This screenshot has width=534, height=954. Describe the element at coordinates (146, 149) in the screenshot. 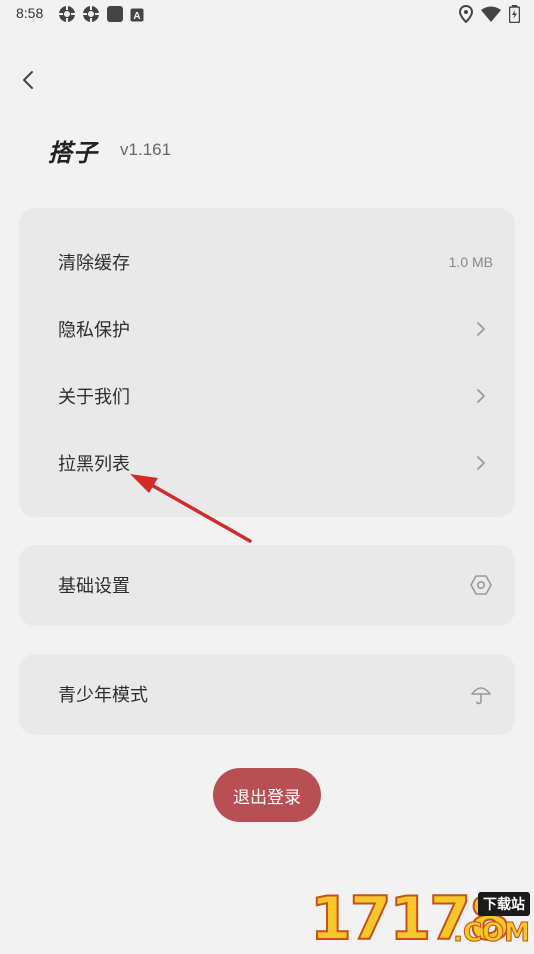

I see `app-version: v1.161` at that location.